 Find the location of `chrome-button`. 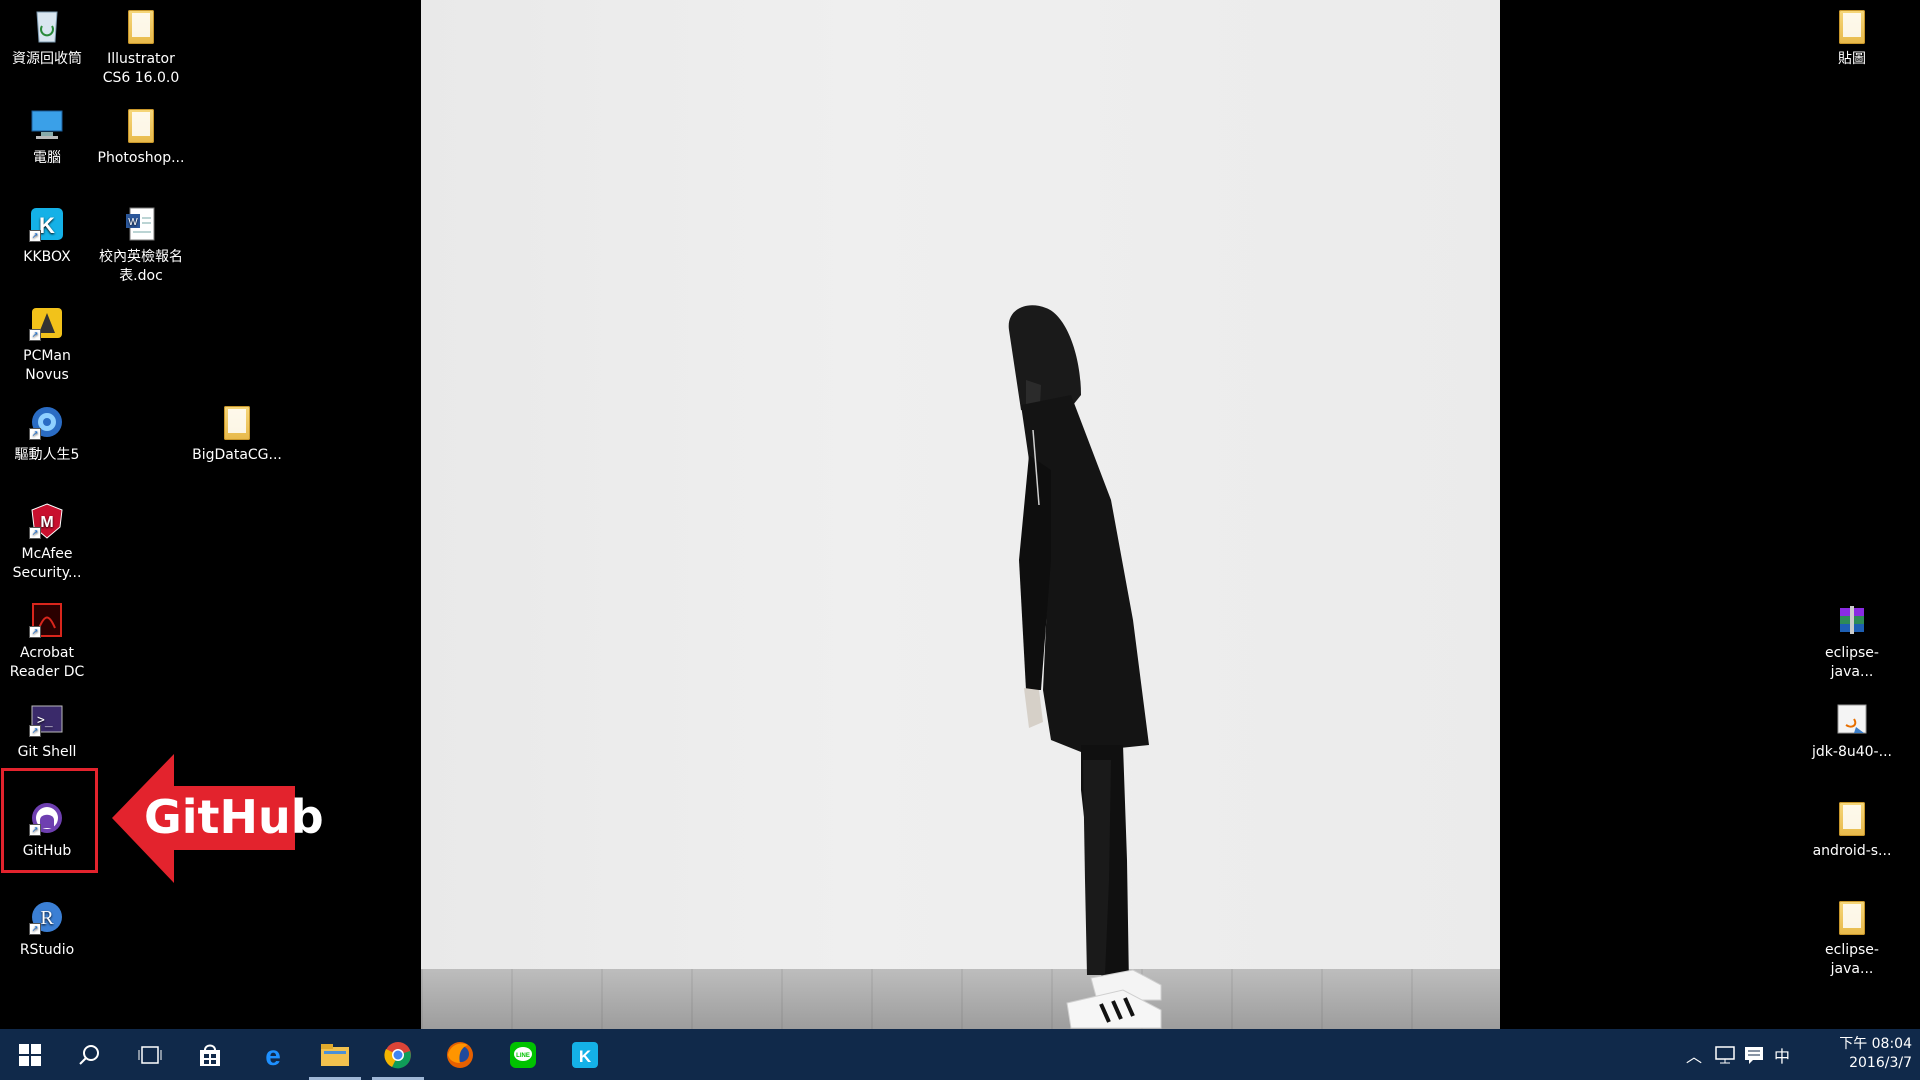

chrome-button is located at coordinates (398, 1054).